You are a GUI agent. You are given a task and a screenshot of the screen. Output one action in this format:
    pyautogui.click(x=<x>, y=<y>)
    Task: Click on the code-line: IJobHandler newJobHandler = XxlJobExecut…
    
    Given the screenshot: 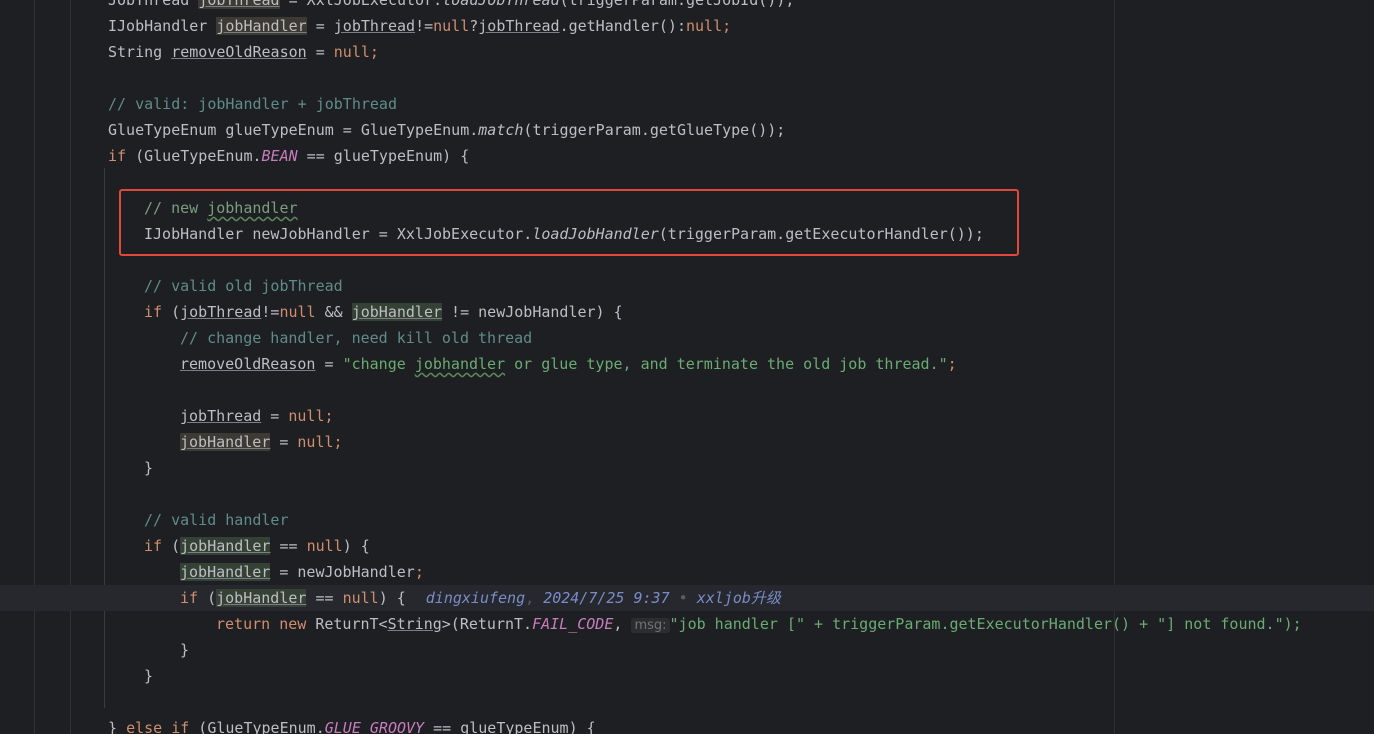 What is the action you would take?
    pyautogui.click(x=492, y=234)
    